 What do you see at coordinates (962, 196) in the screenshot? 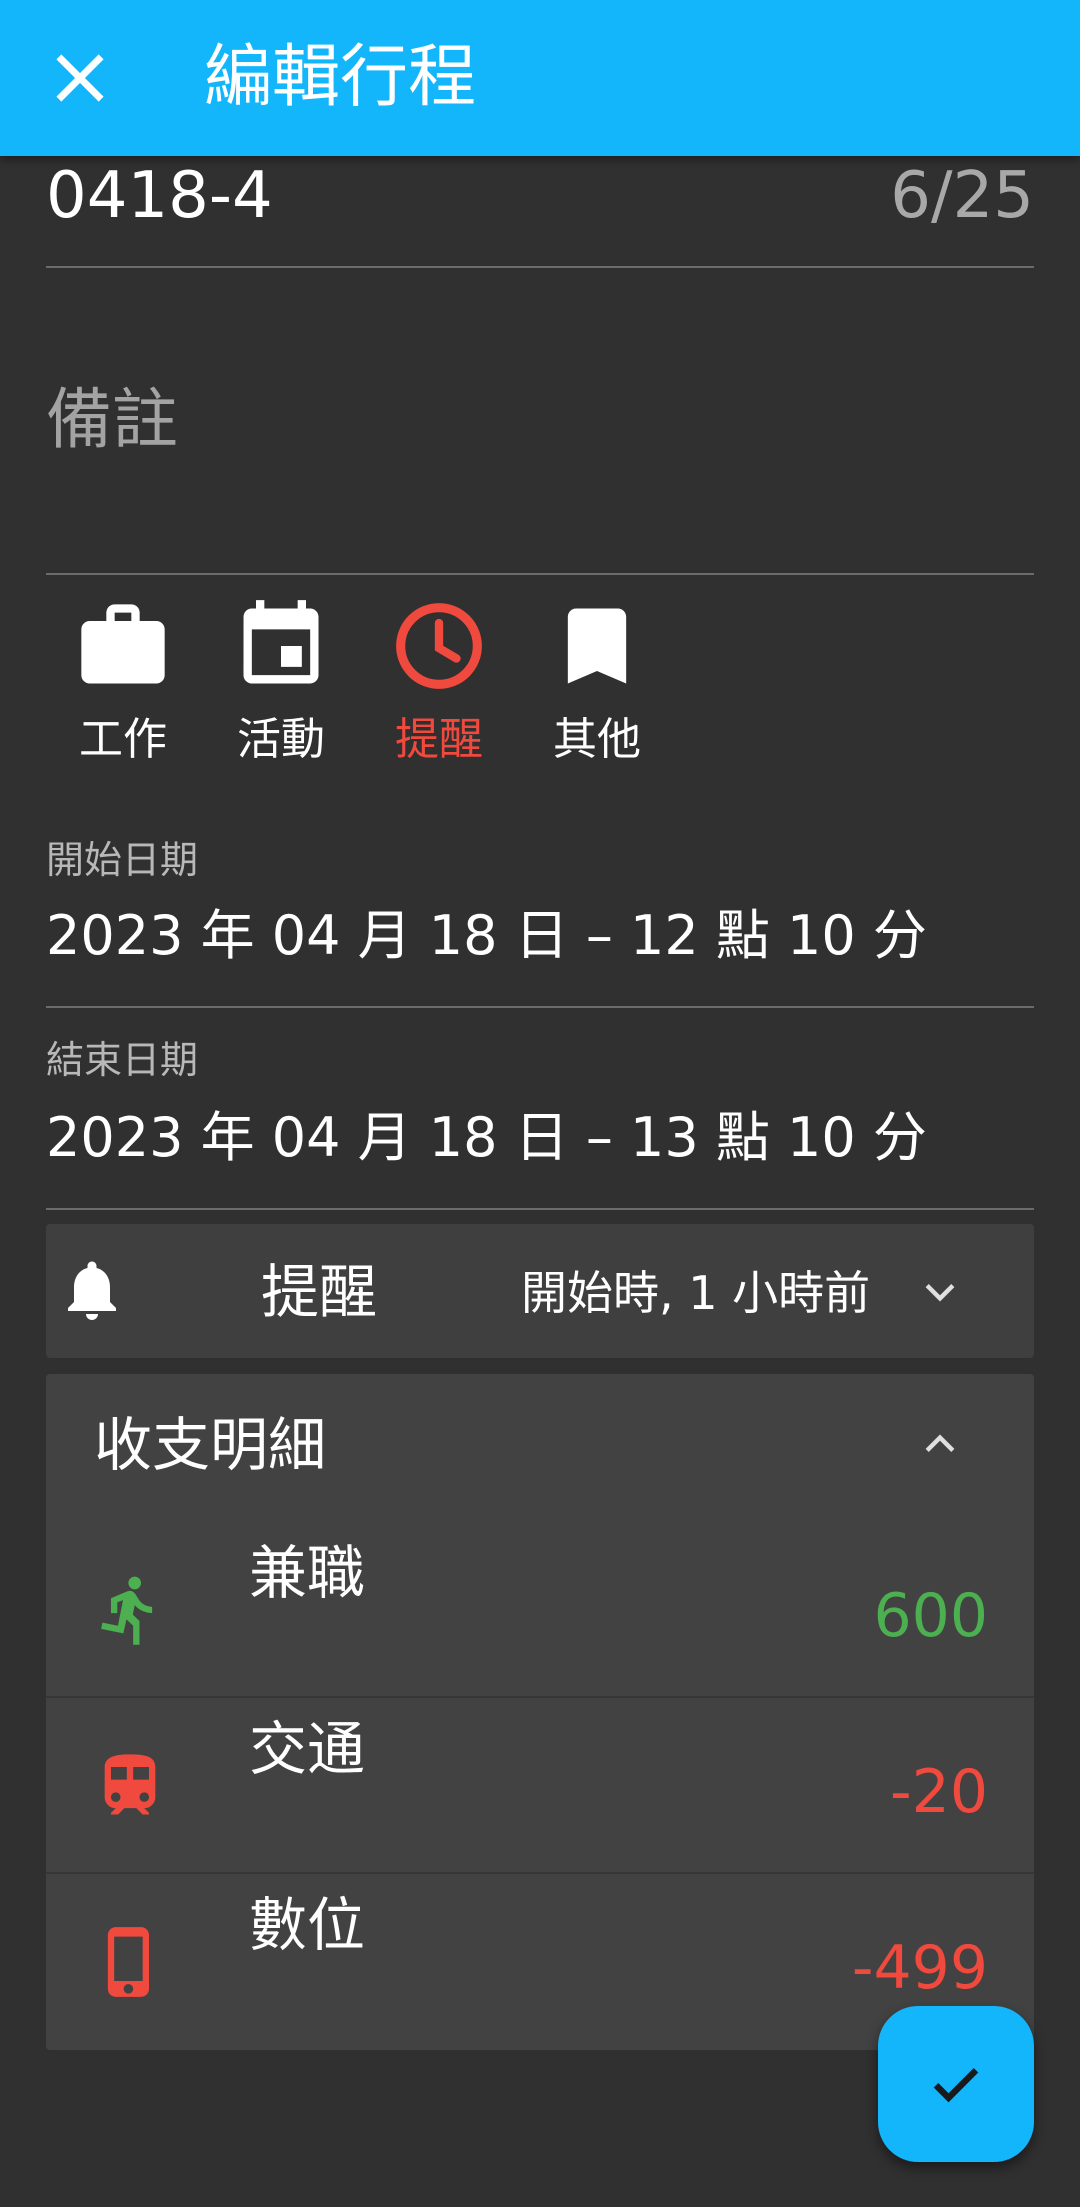
I see `character-counter: 6/25` at bounding box center [962, 196].